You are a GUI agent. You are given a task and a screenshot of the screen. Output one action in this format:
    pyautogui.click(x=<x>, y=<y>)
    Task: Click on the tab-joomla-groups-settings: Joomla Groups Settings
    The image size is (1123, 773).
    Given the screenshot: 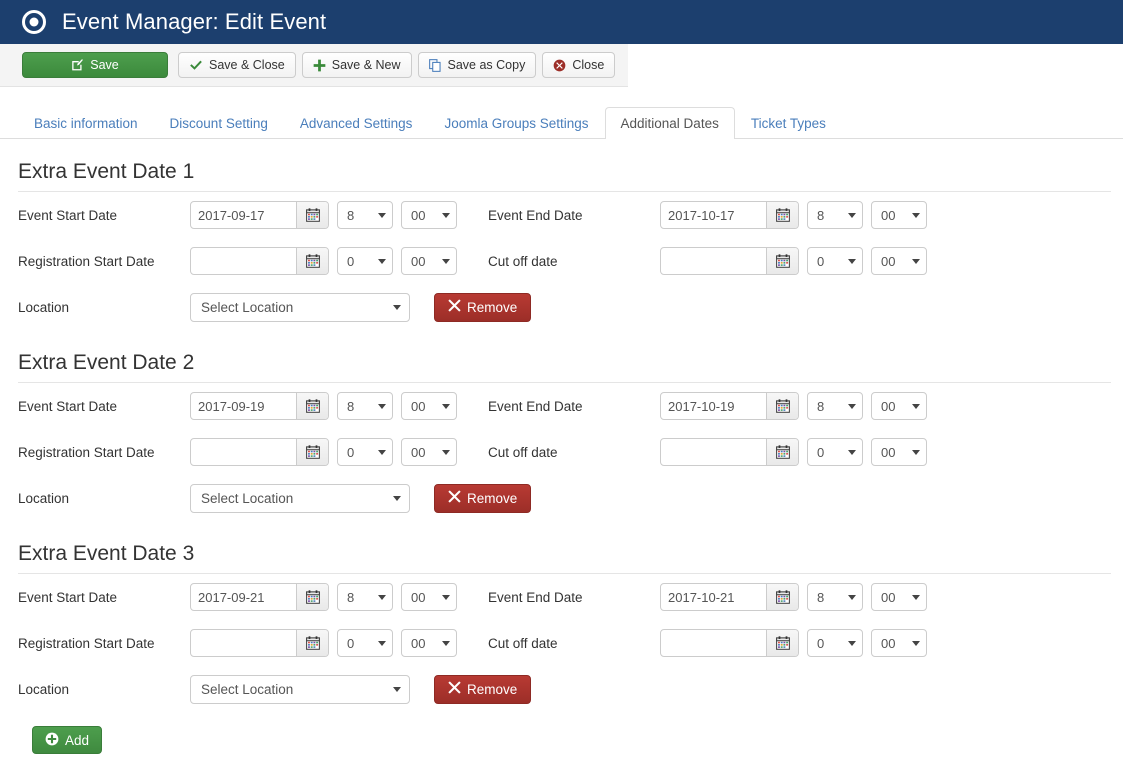 What is the action you would take?
    pyautogui.click(x=516, y=123)
    